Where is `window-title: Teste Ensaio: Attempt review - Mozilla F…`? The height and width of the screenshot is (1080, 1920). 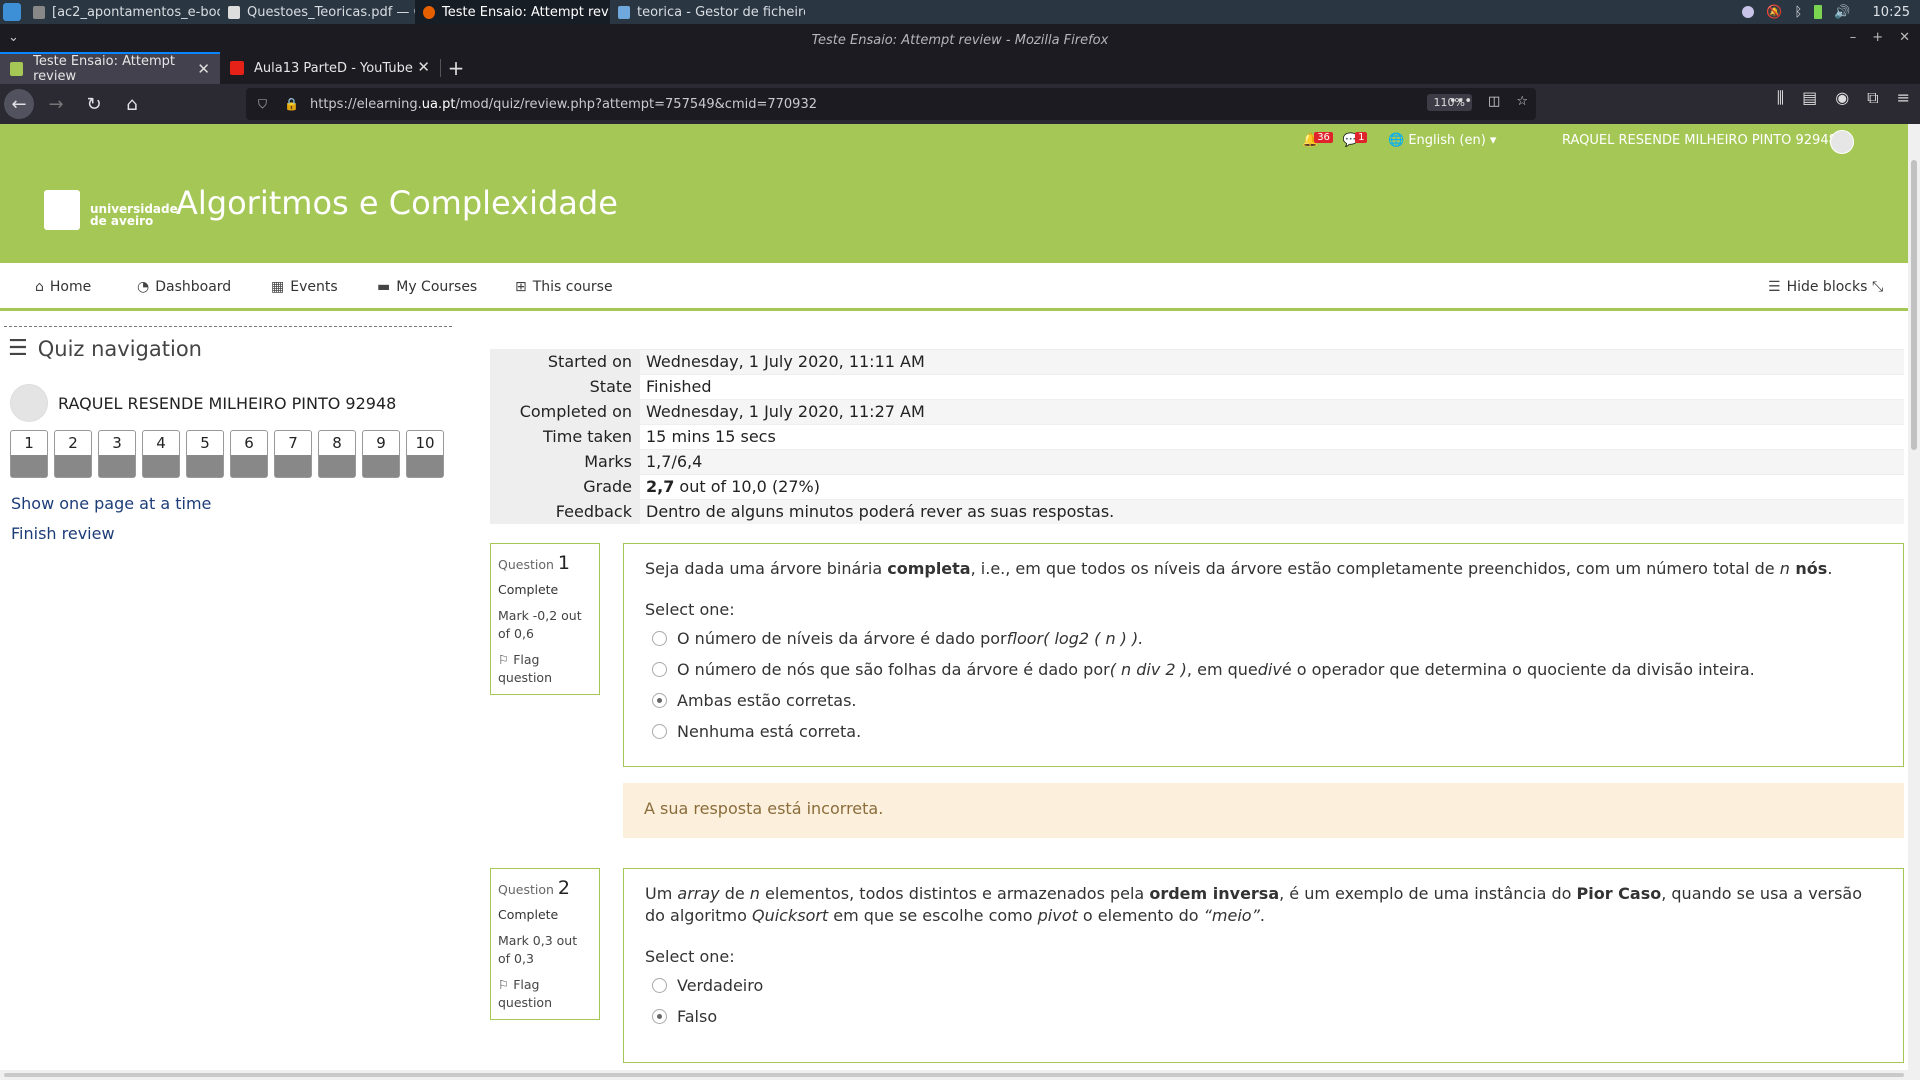 window-title: Teste Ensaio: Attempt review - Mozilla F… is located at coordinates (960, 40).